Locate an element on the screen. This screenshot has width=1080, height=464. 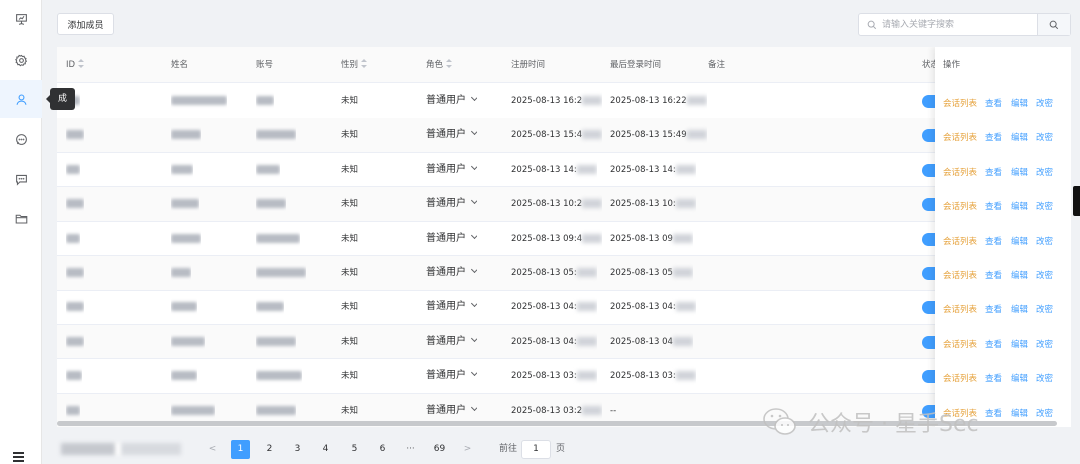
header-name: 姓名 is located at coordinates (180, 65).